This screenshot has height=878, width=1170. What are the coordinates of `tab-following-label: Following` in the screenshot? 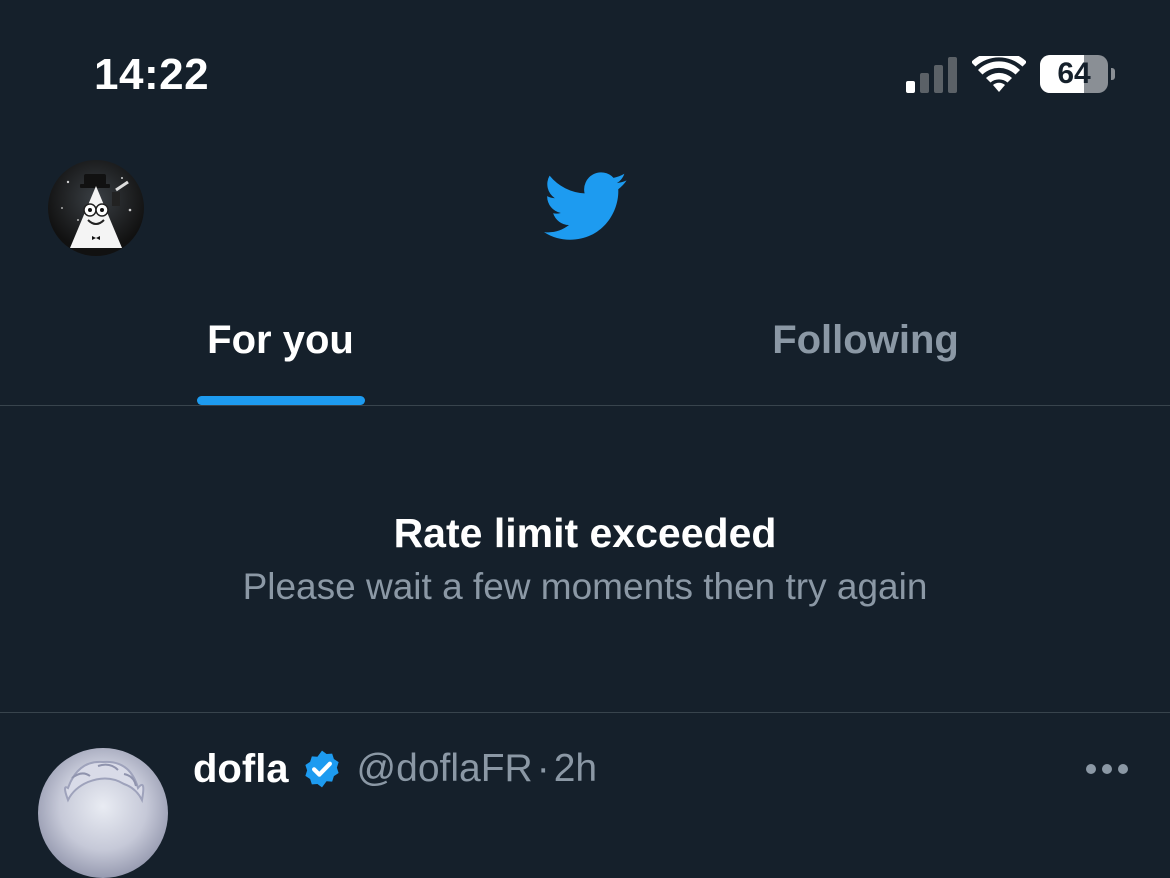 It's located at (865, 340).